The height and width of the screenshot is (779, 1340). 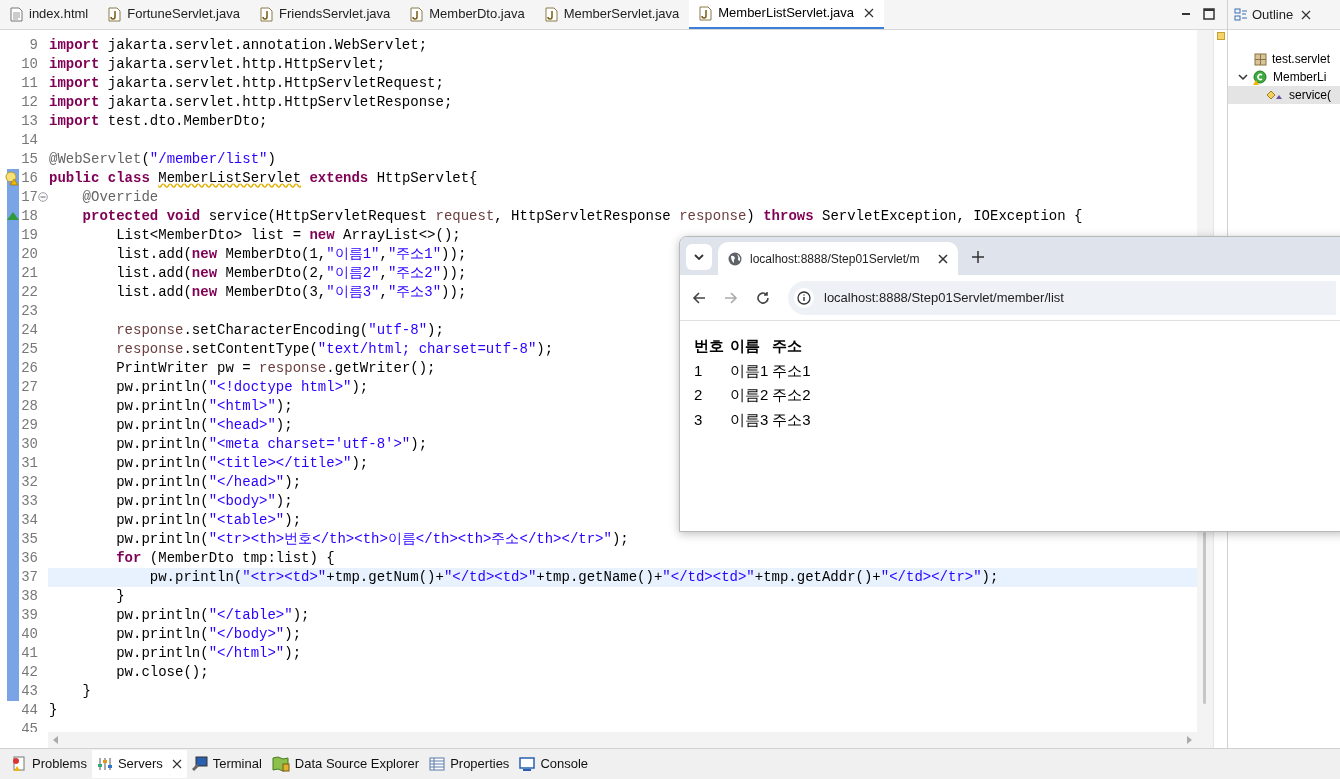 What do you see at coordinates (750, 395) in the screenshot?
I see `table-cell-text: 이름2` at bounding box center [750, 395].